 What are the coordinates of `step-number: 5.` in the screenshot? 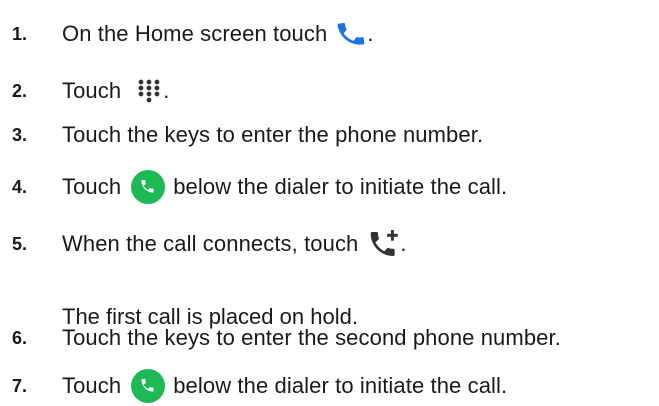 It's located at (20, 243).